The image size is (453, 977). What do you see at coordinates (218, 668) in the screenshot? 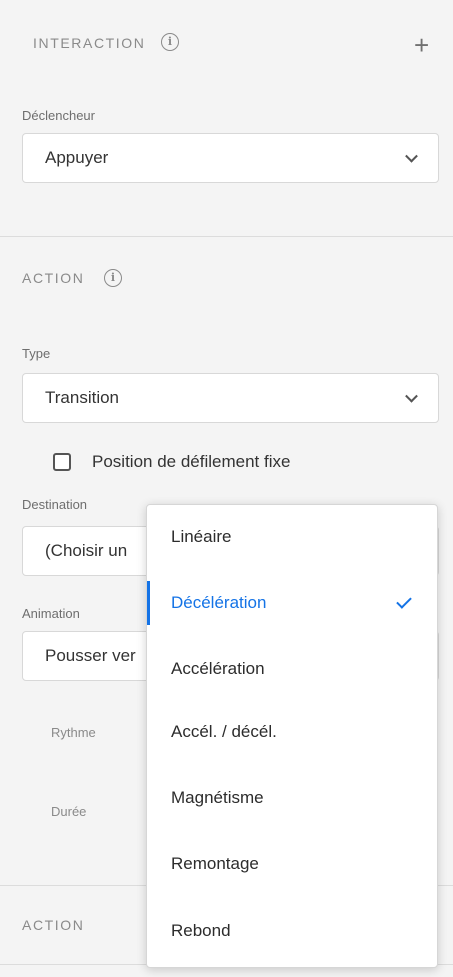
I see `menu-item-label: Accélération` at bounding box center [218, 668].